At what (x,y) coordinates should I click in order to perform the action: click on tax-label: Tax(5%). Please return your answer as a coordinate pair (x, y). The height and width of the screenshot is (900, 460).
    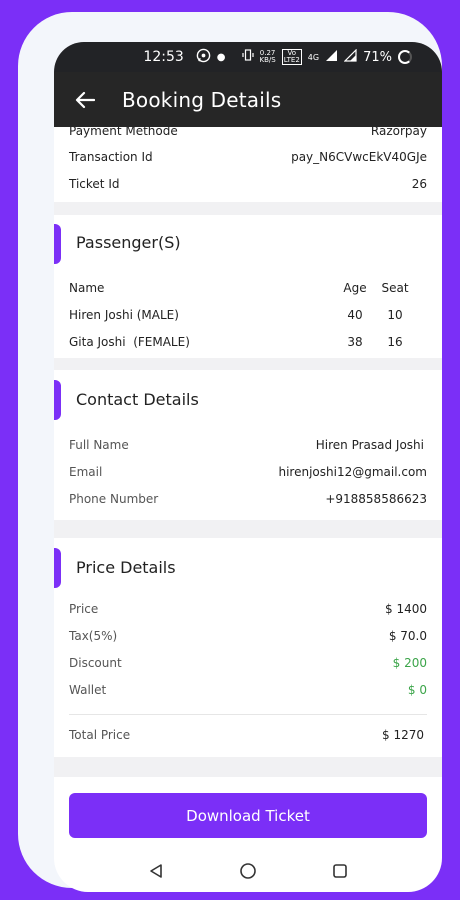
    Looking at the image, I should click on (93, 636).